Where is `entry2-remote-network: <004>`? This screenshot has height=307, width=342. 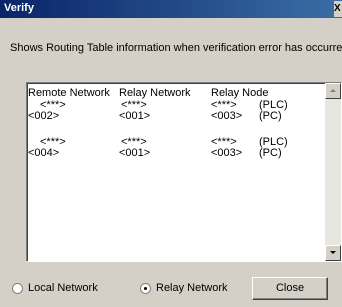
entry2-remote-network: <004> is located at coordinates (44, 153).